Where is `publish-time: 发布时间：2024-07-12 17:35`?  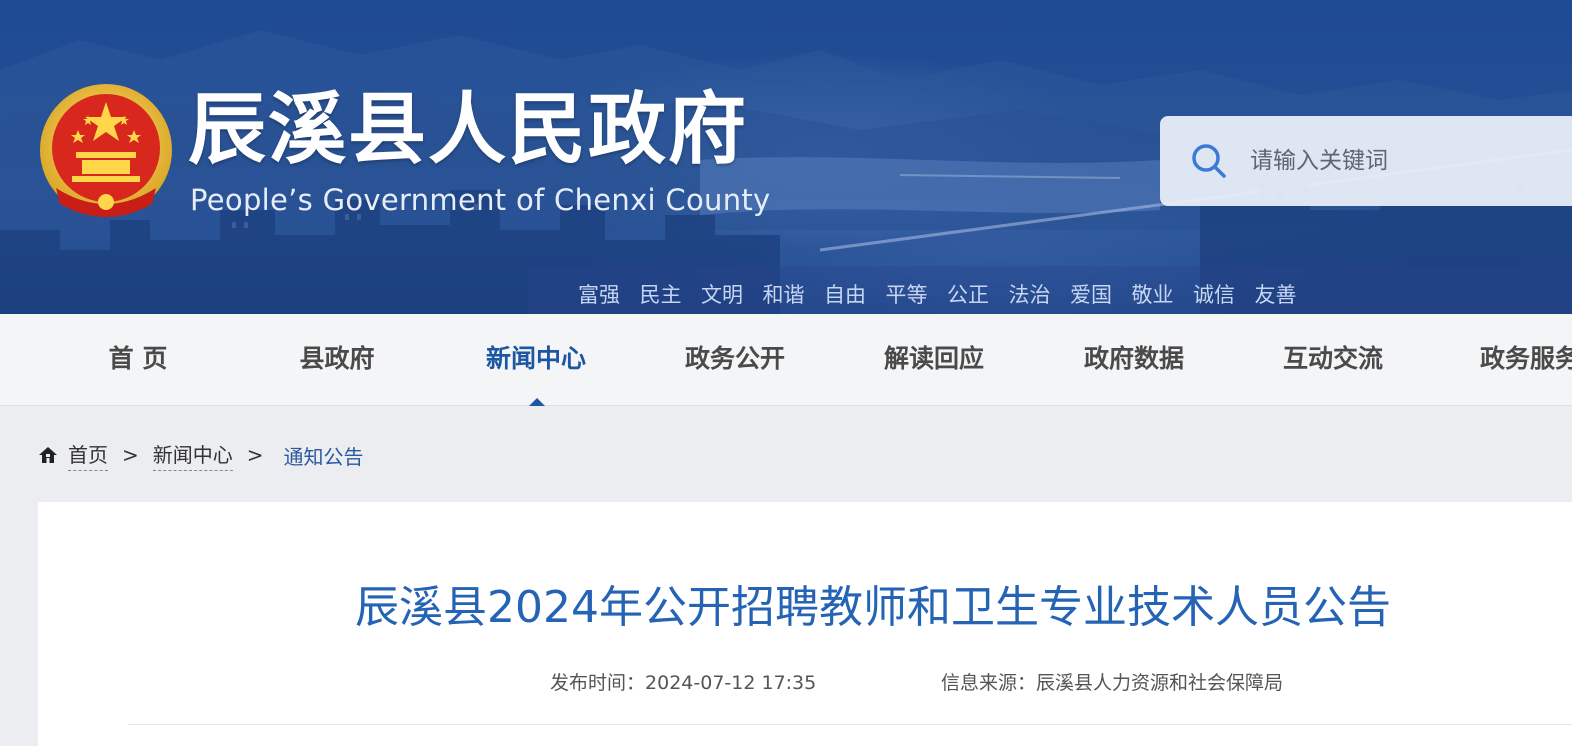 publish-time: 发布时间：2024-07-12 17:35 is located at coordinates (683, 681).